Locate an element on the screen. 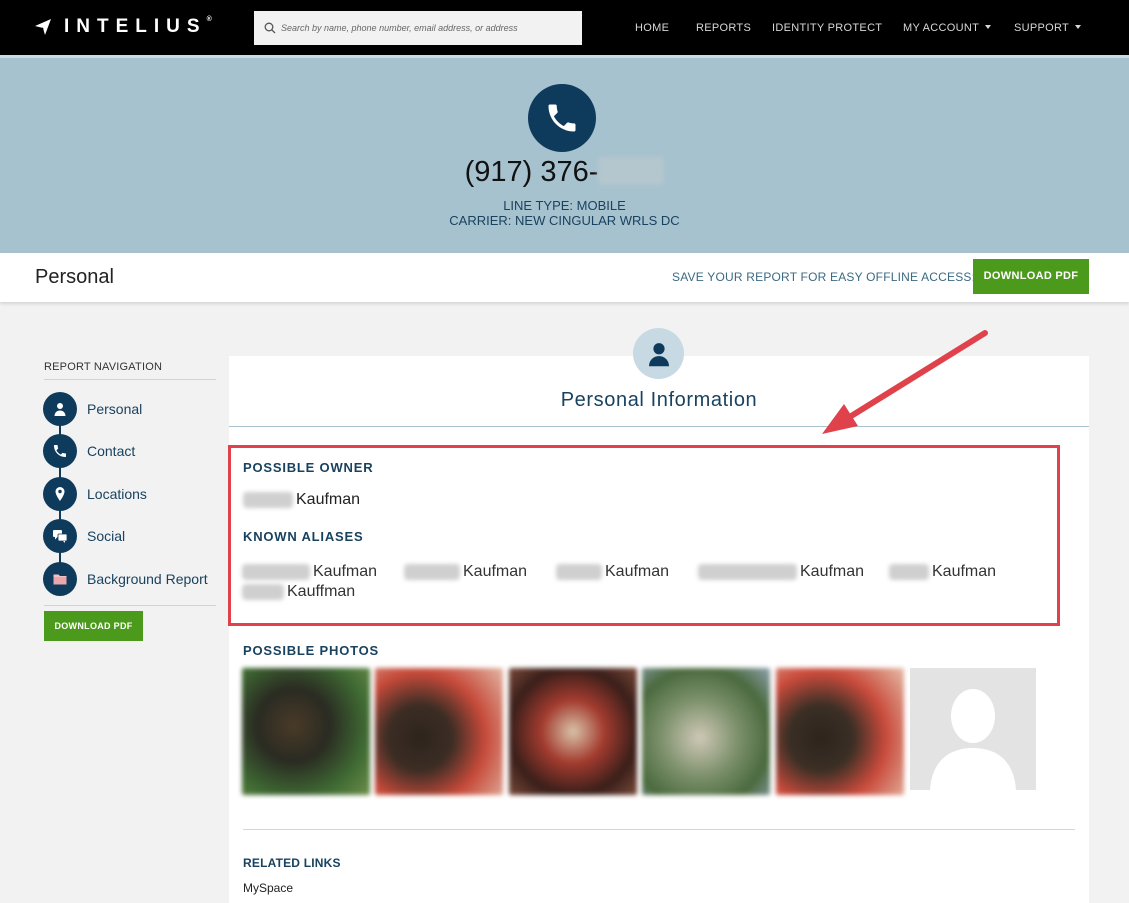 This screenshot has width=1129, height=903. possible-photos-label: POSSIBLE PHOTOS is located at coordinates (311, 650).